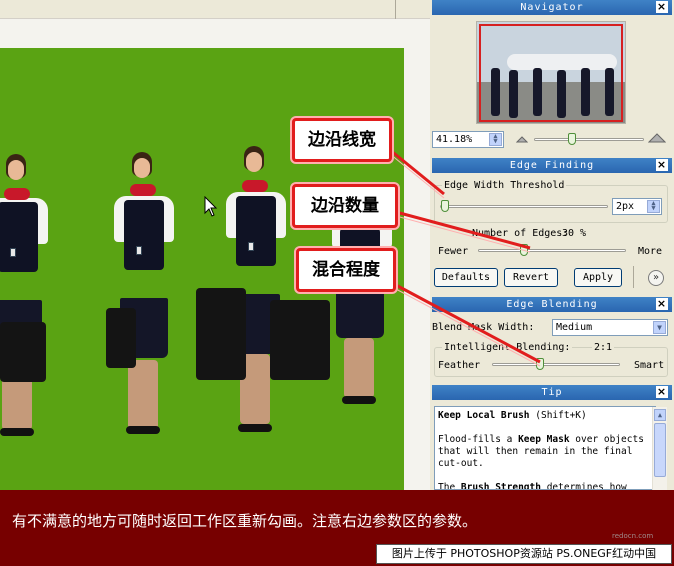  Describe the element at coordinates (524, 554) in the screenshot. I see `upload-credit: 图片上传于 PHOTOSHOP资源站 PS.ONEGF红动中国` at that location.